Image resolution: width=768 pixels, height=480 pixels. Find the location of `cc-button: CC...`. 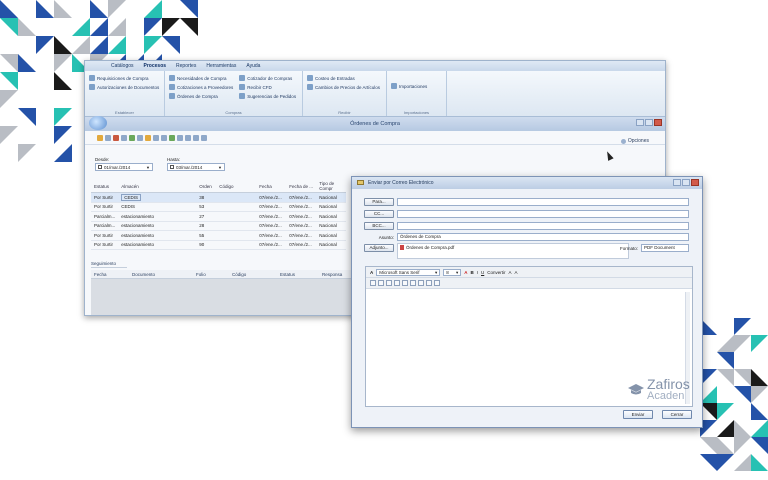

cc-button: CC... is located at coordinates (379, 214).